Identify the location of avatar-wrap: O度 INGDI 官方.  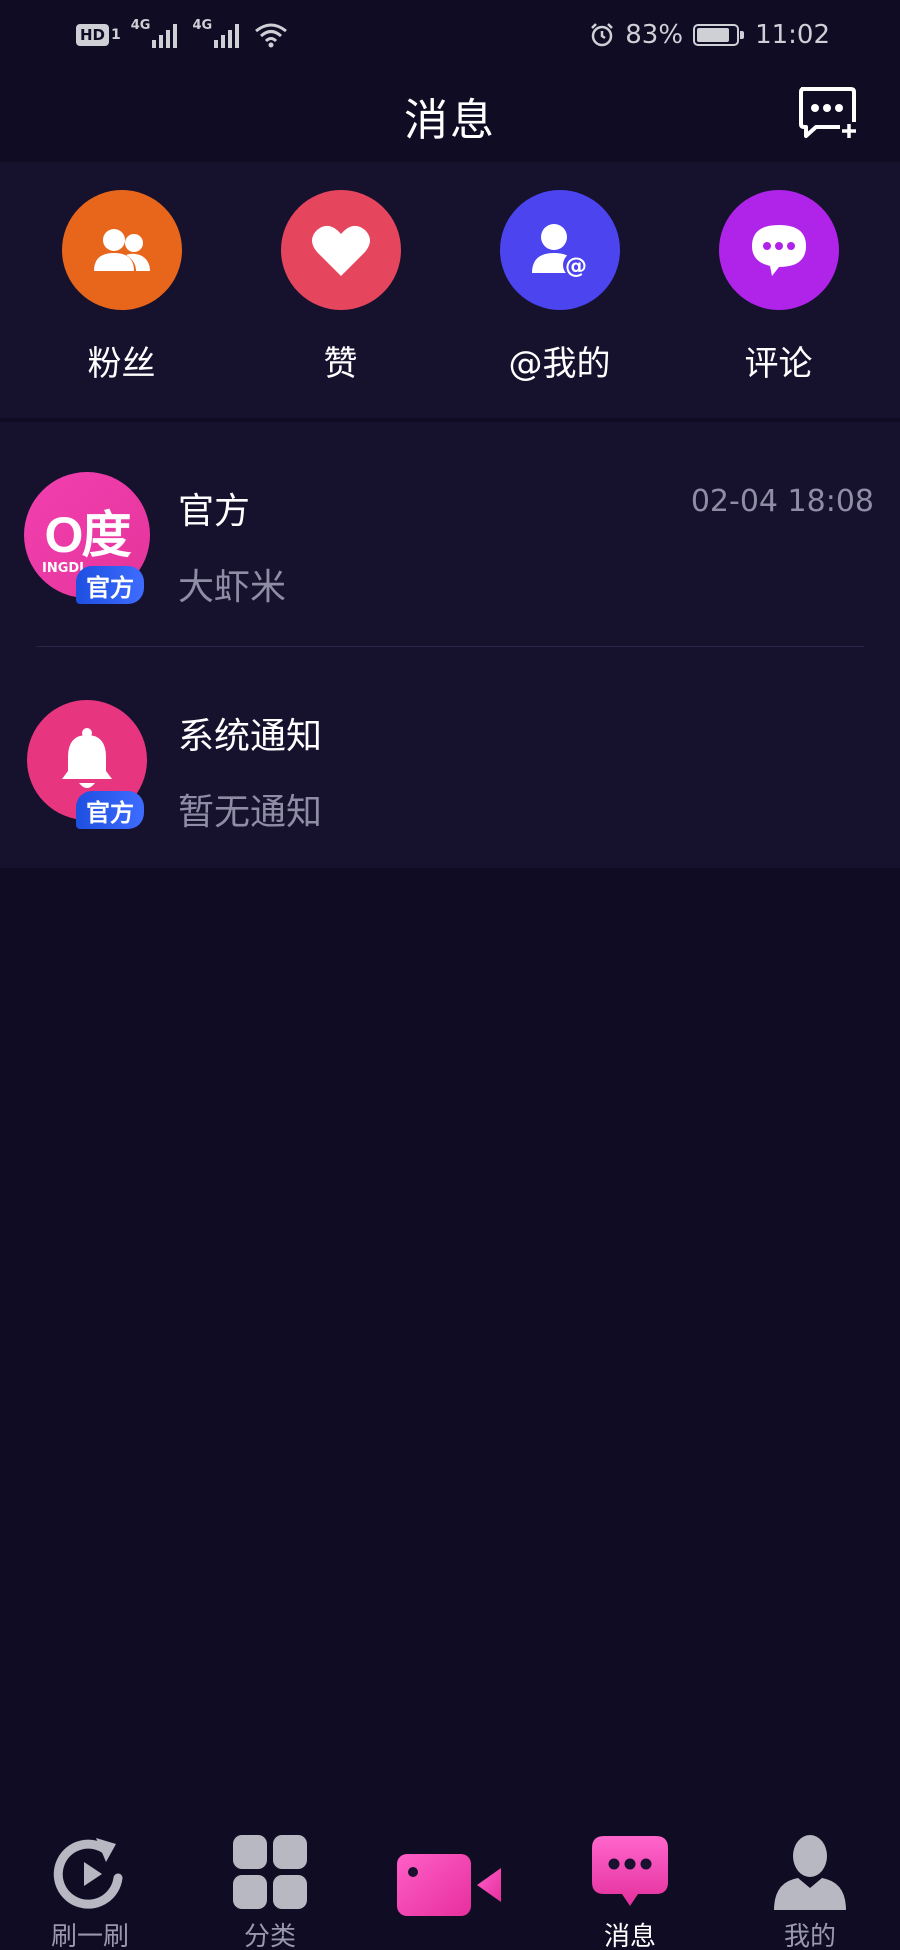
(87, 538).